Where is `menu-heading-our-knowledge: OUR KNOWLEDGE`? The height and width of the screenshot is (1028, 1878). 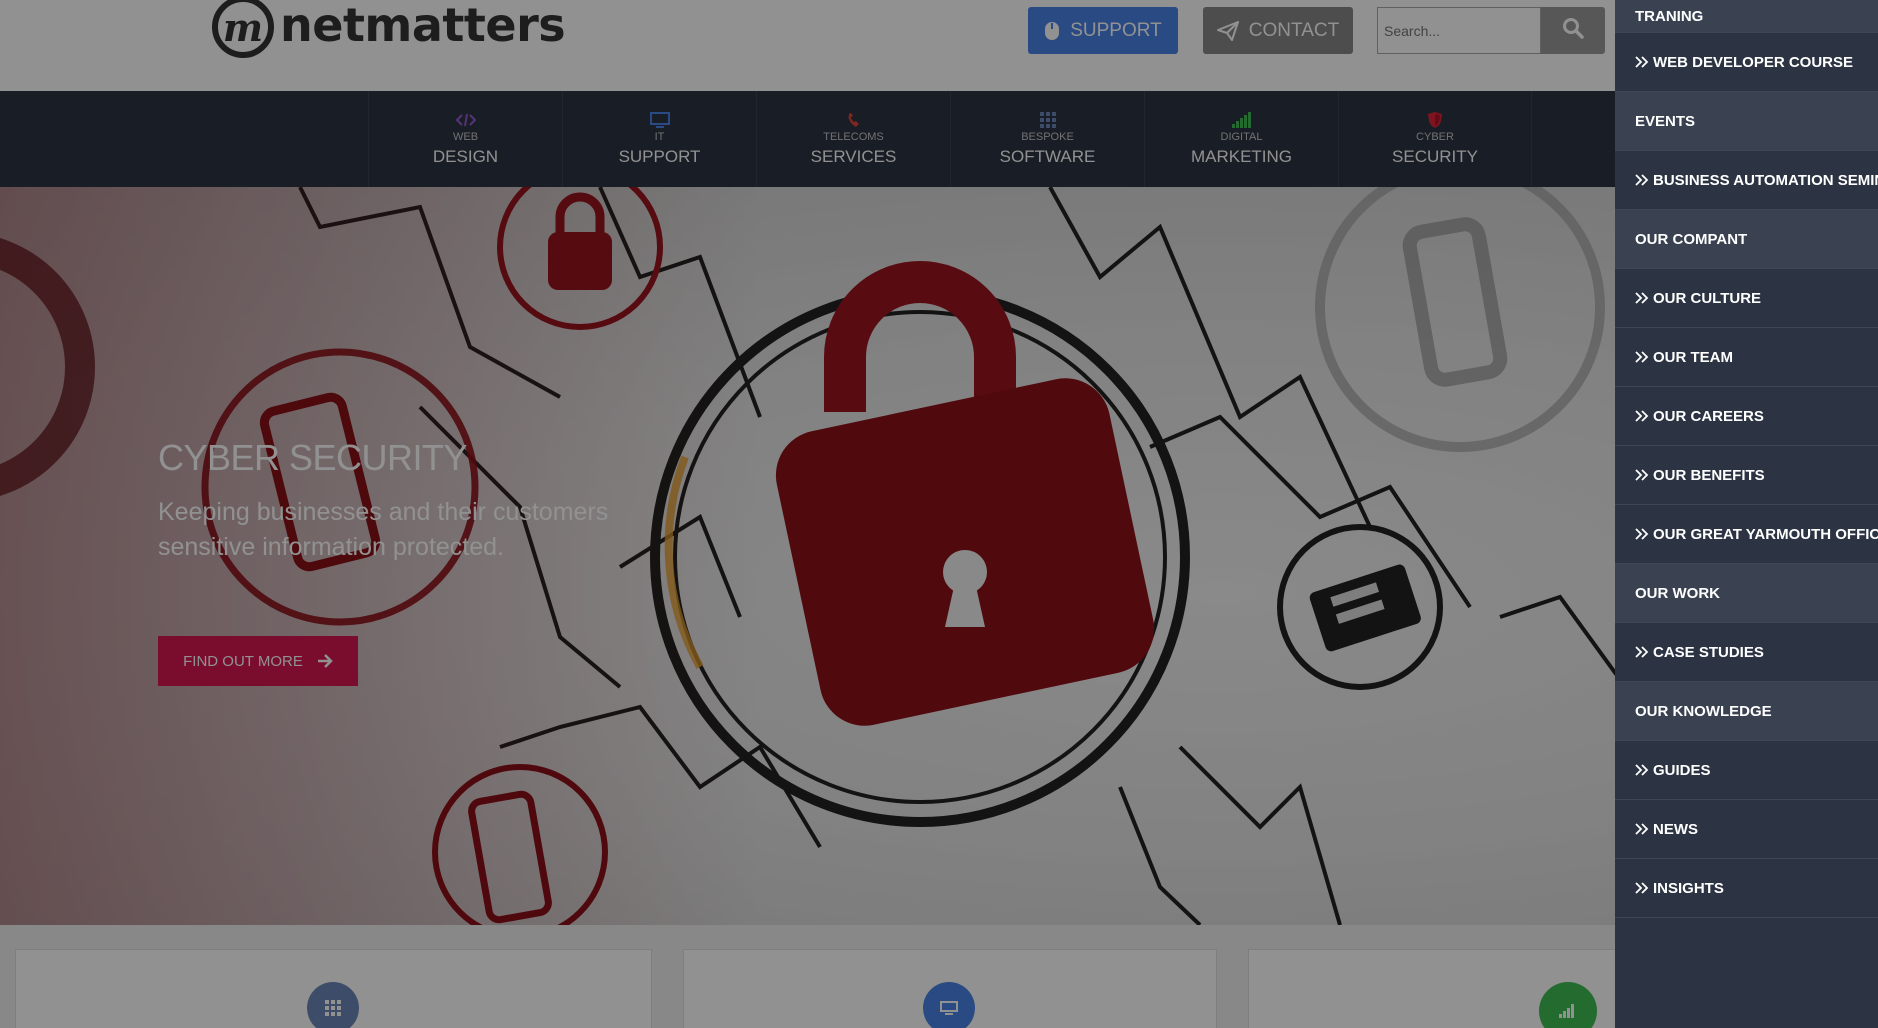 menu-heading-our-knowledge: OUR KNOWLEDGE is located at coordinates (1746, 711).